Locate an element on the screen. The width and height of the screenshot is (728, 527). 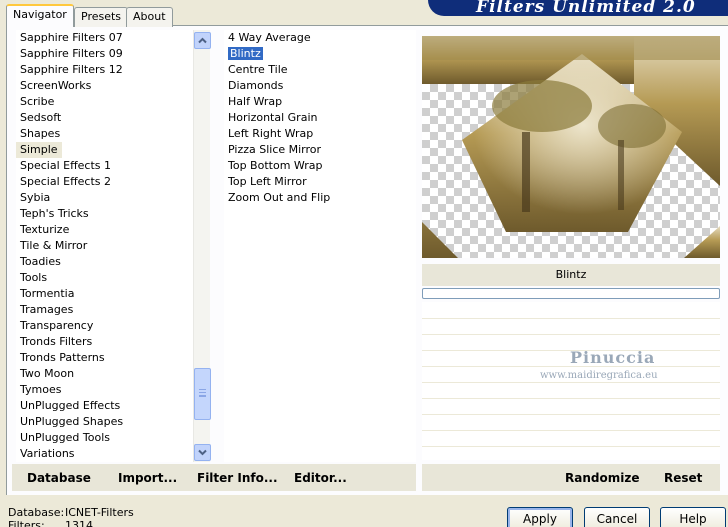
category-item-label: Sedsoft is located at coordinates (41, 117).